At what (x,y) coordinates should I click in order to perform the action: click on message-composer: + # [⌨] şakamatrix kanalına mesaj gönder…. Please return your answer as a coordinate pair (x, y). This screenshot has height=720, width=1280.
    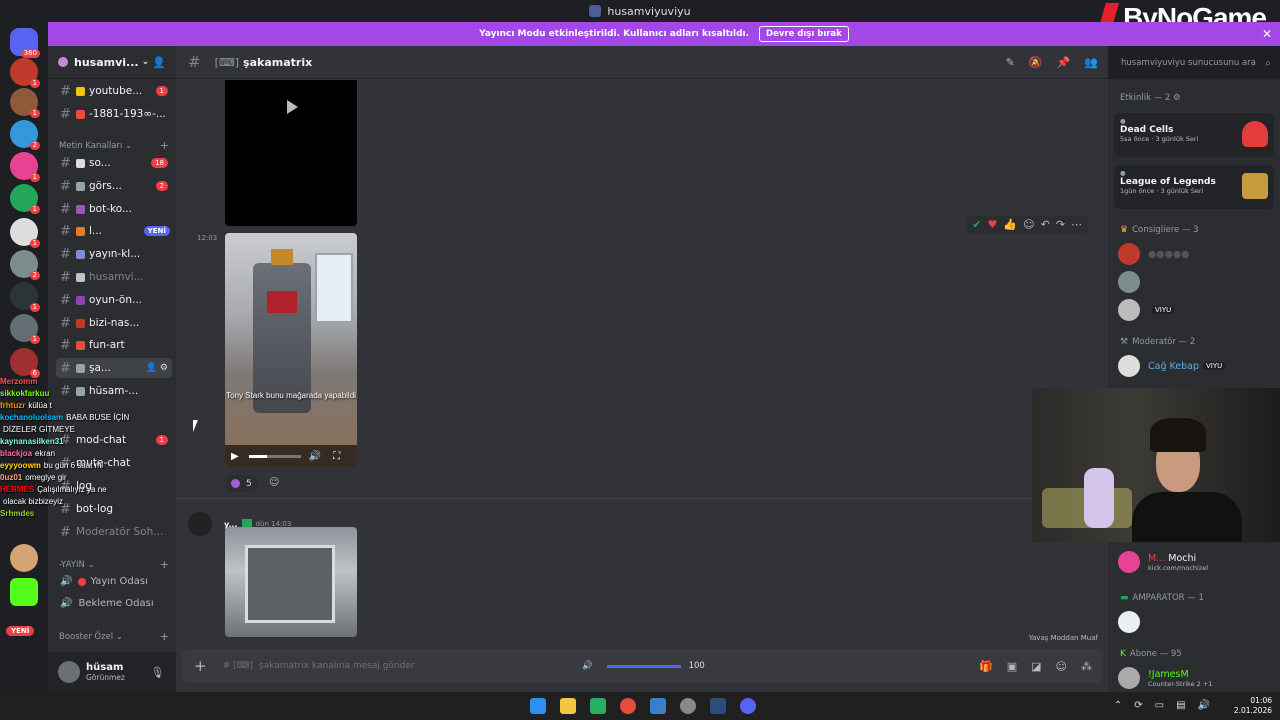
    Looking at the image, I should click on (642, 666).